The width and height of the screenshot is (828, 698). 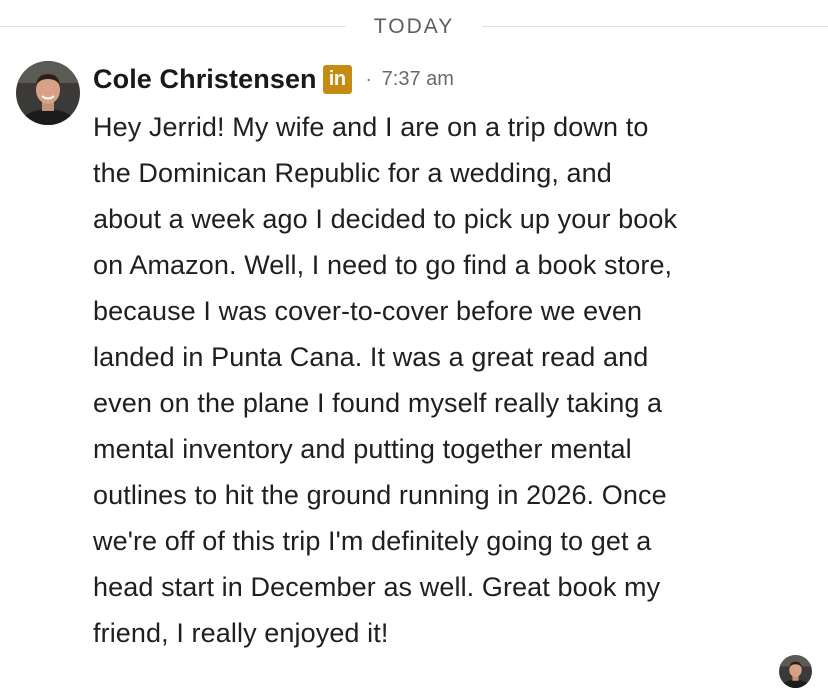 What do you see at coordinates (241, 633) in the screenshot?
I see `message-line: friend, I really enjoyed it!` at bounding box center [241, 633].